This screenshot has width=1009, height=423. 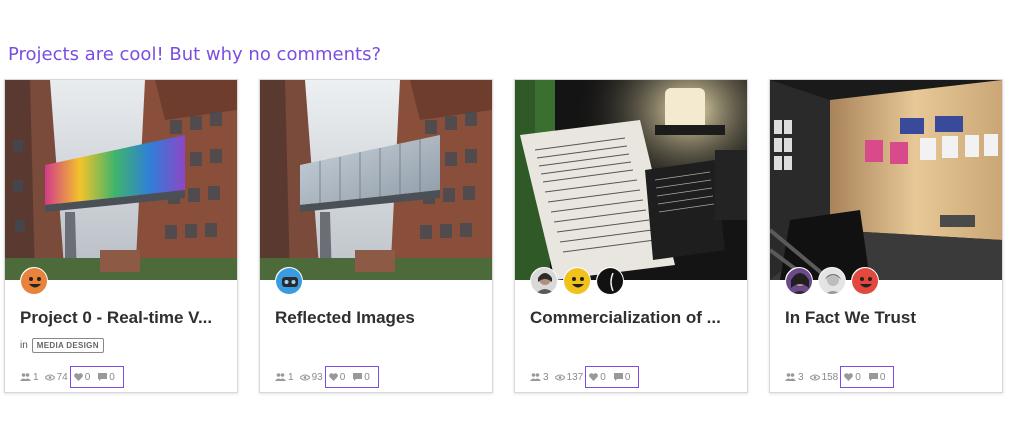 I want to click on project-stats: 3 158 0 0, so click(x=840, y=377).